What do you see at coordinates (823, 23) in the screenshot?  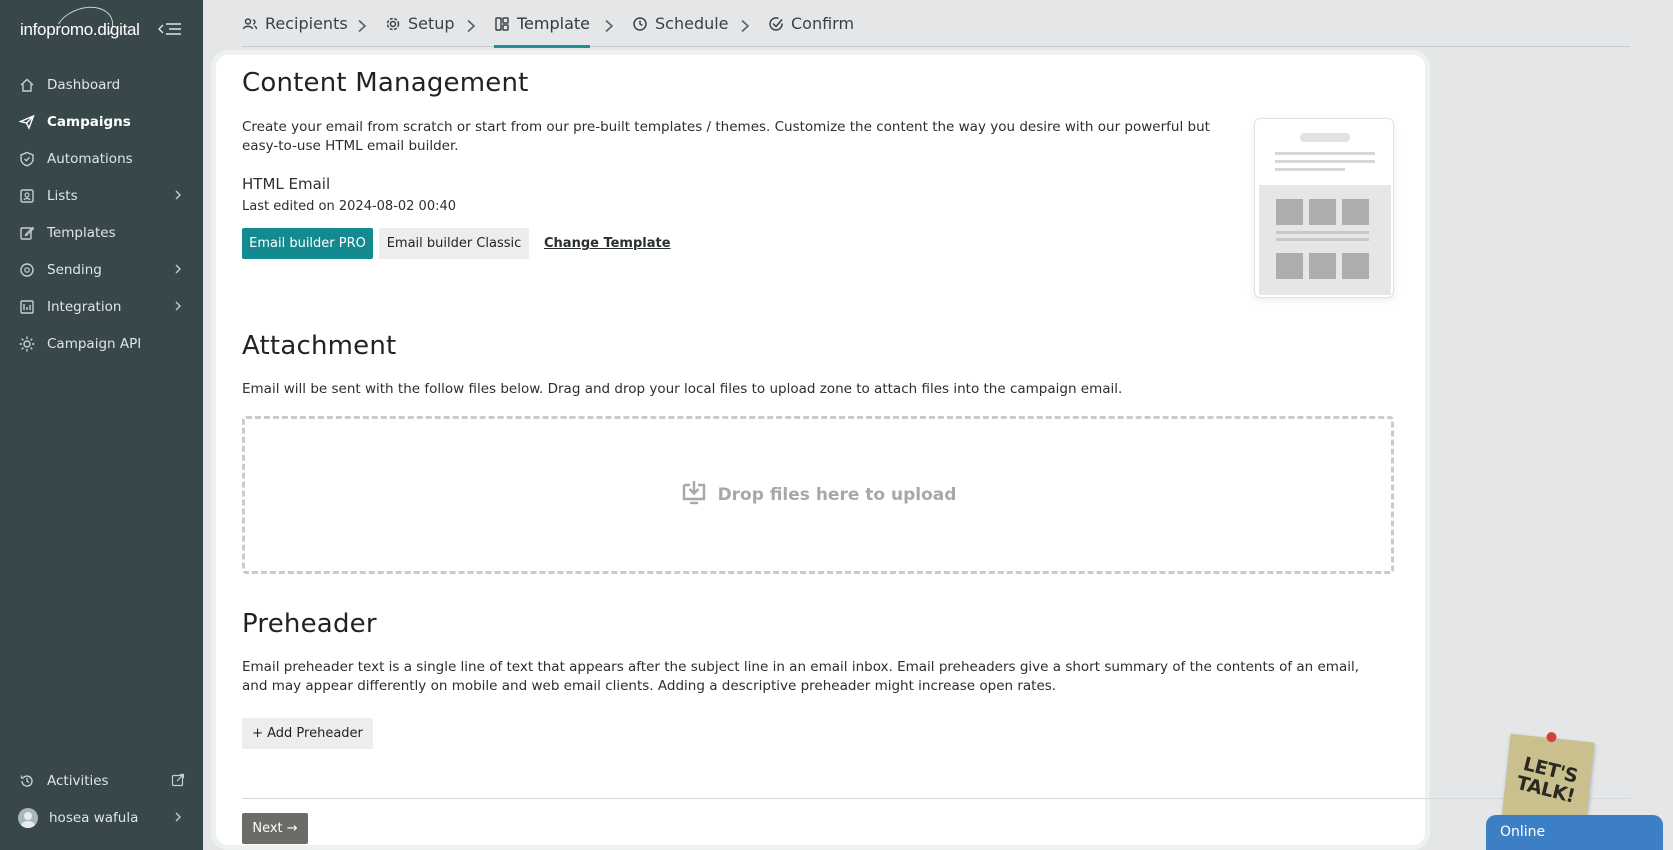 I see `step-label: Confirm` at bounding box center [823, 23].